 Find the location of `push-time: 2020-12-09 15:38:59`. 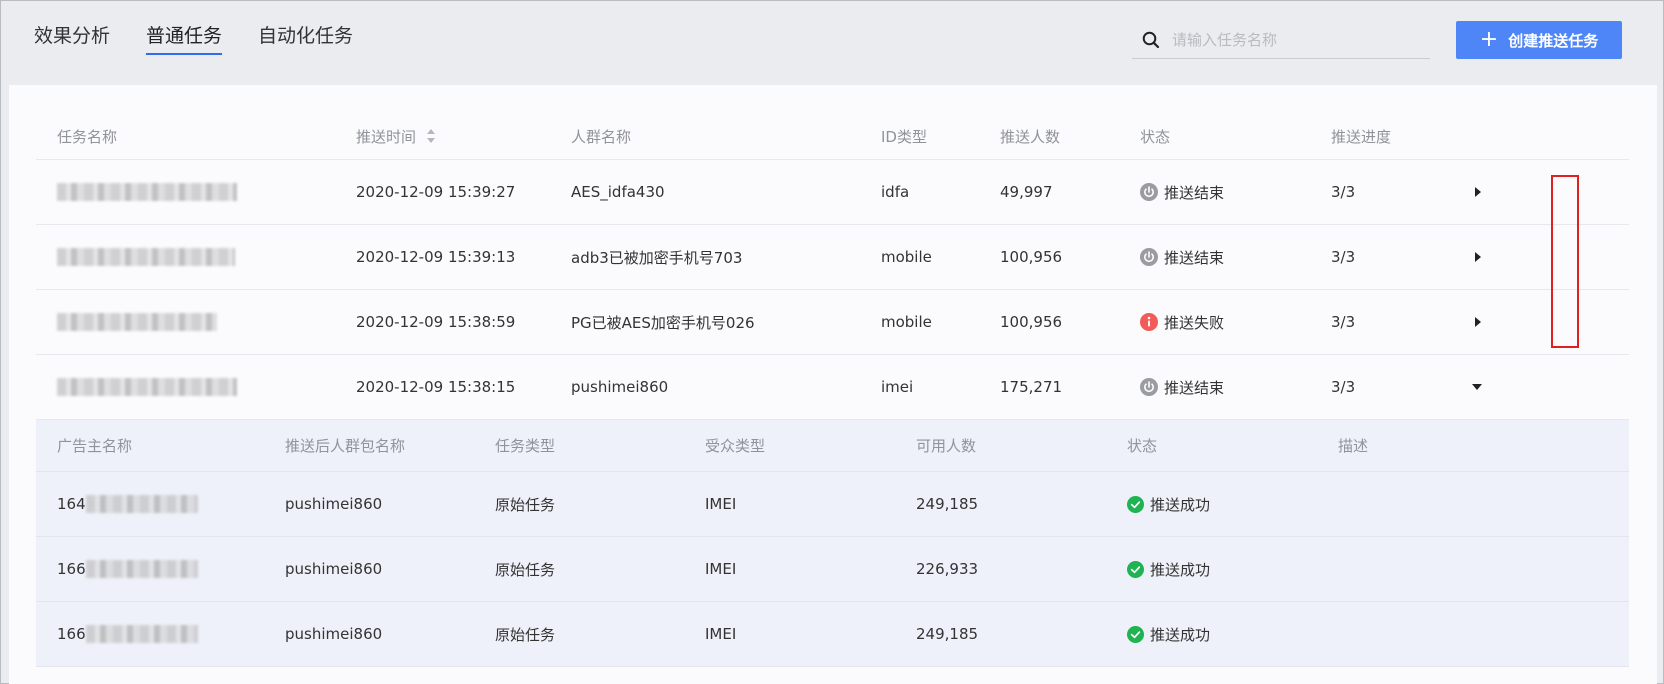

push-time: 2020-12-09 15:38:59 is located at coordinates (436, 322).